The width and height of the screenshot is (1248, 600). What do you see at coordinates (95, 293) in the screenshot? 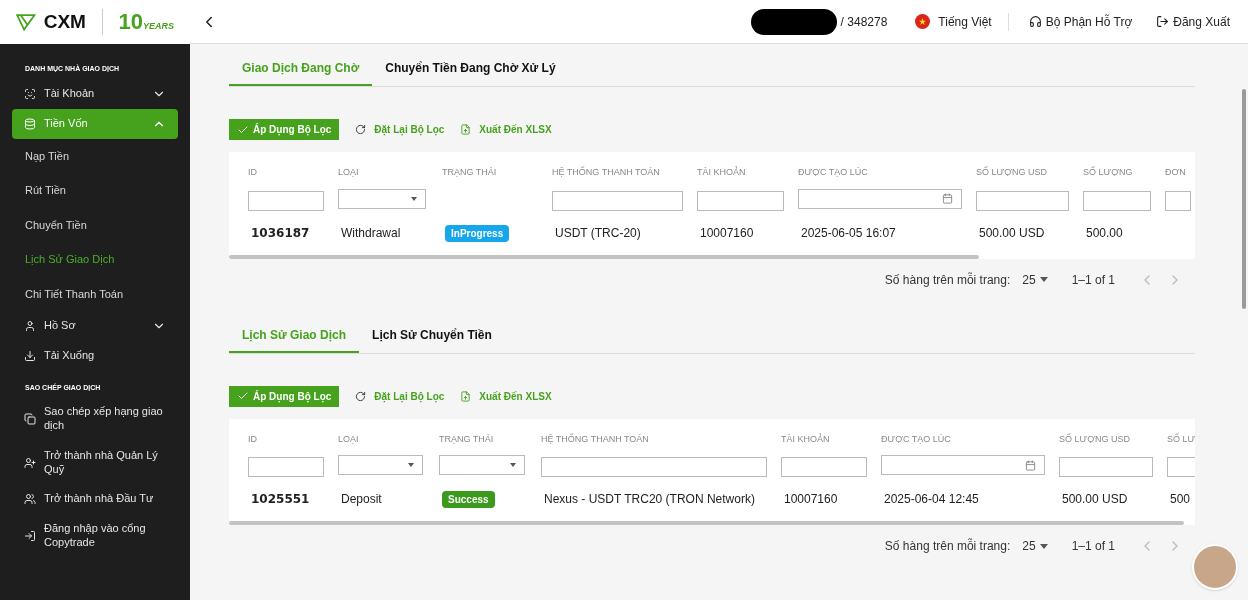
I see `submenu-item: Chi Tiết Thanh Toán` at bounding box center [95, 293].